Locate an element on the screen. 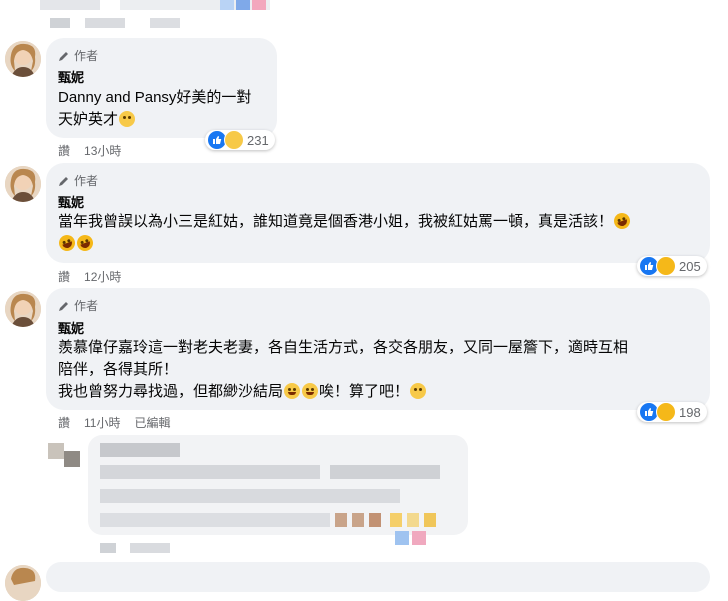 The image size is (728, 601). comment-timestamp: 13小時 is located at coordinates (102, 150).